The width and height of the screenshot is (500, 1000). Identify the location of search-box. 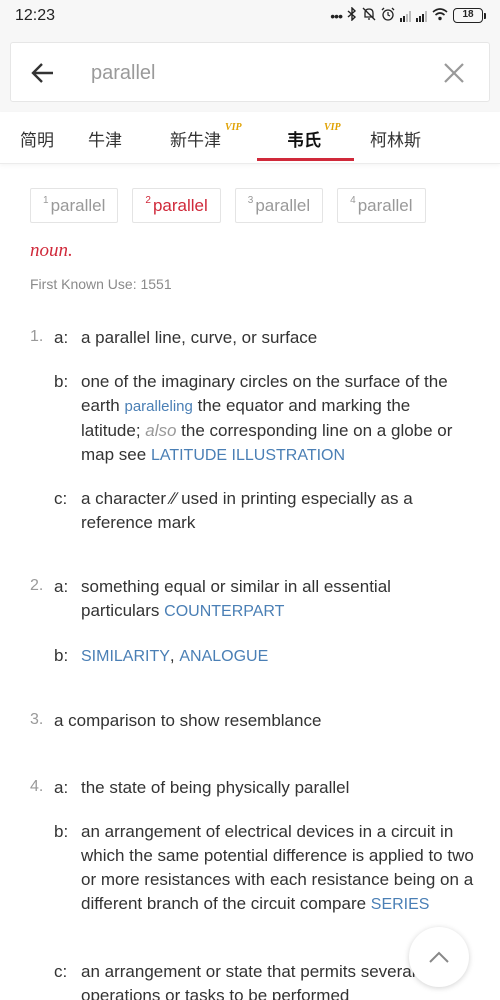
(250, 72).